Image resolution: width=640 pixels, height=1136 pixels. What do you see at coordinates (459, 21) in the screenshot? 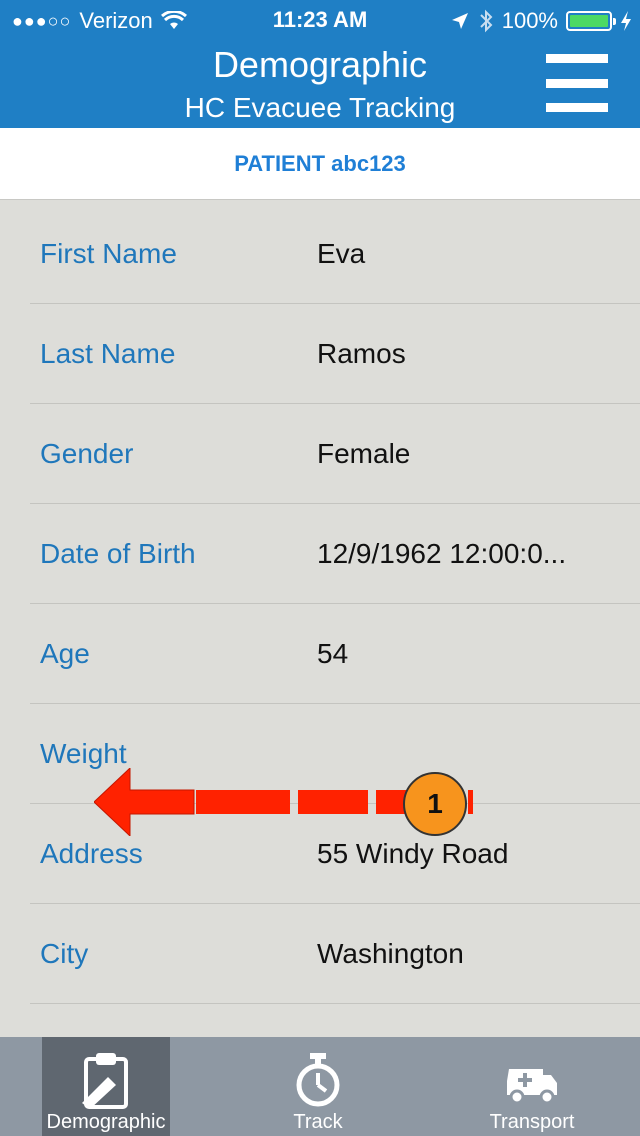
I see `location-arrow-icon` at bounding box center [459, 21].